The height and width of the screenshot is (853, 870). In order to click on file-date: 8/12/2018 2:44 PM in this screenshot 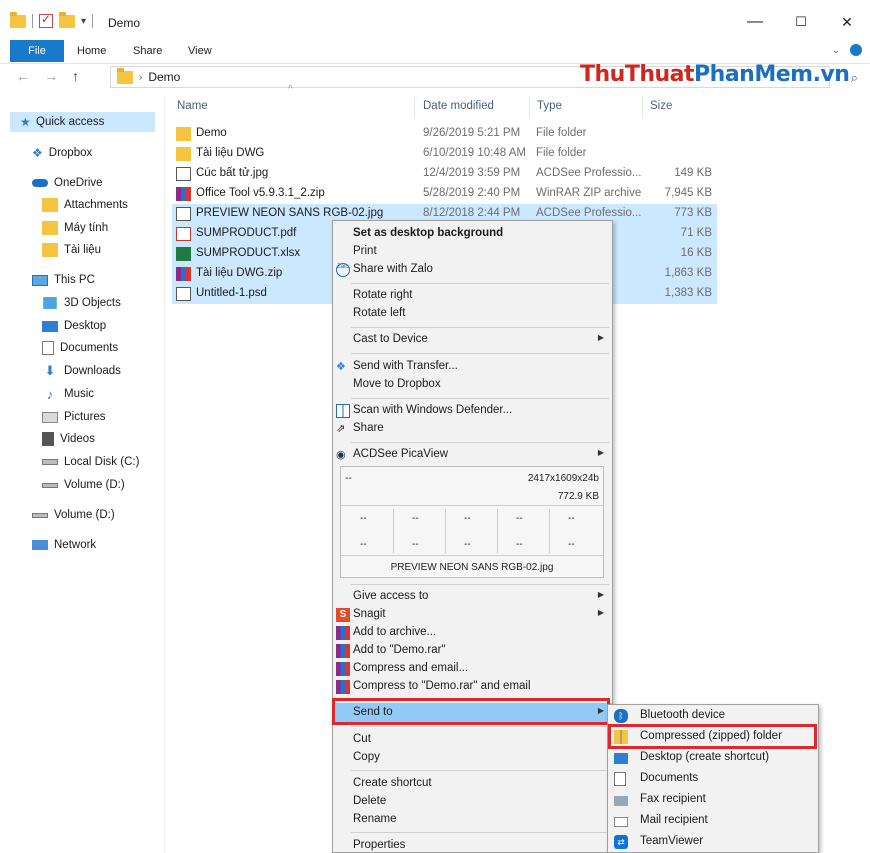, I will do `click(472, 213)`.